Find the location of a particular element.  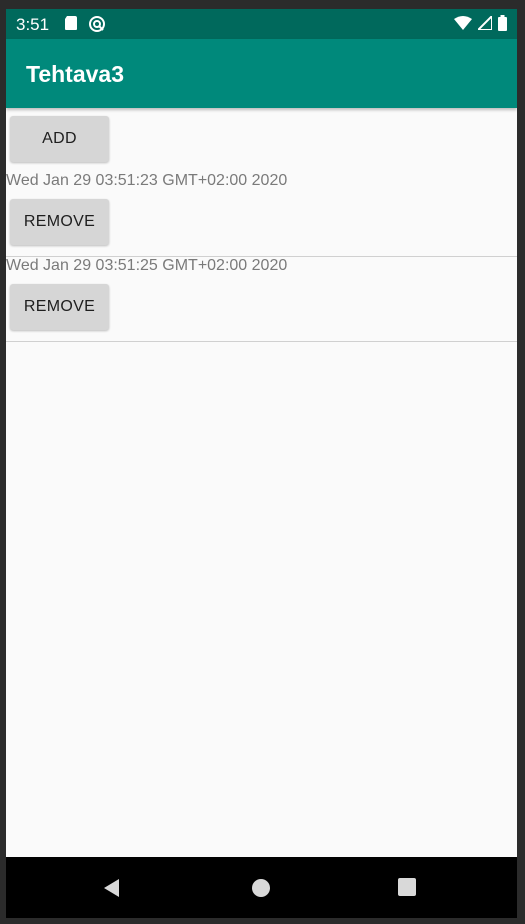

wifi-icon is located at coordinates (463, 25).